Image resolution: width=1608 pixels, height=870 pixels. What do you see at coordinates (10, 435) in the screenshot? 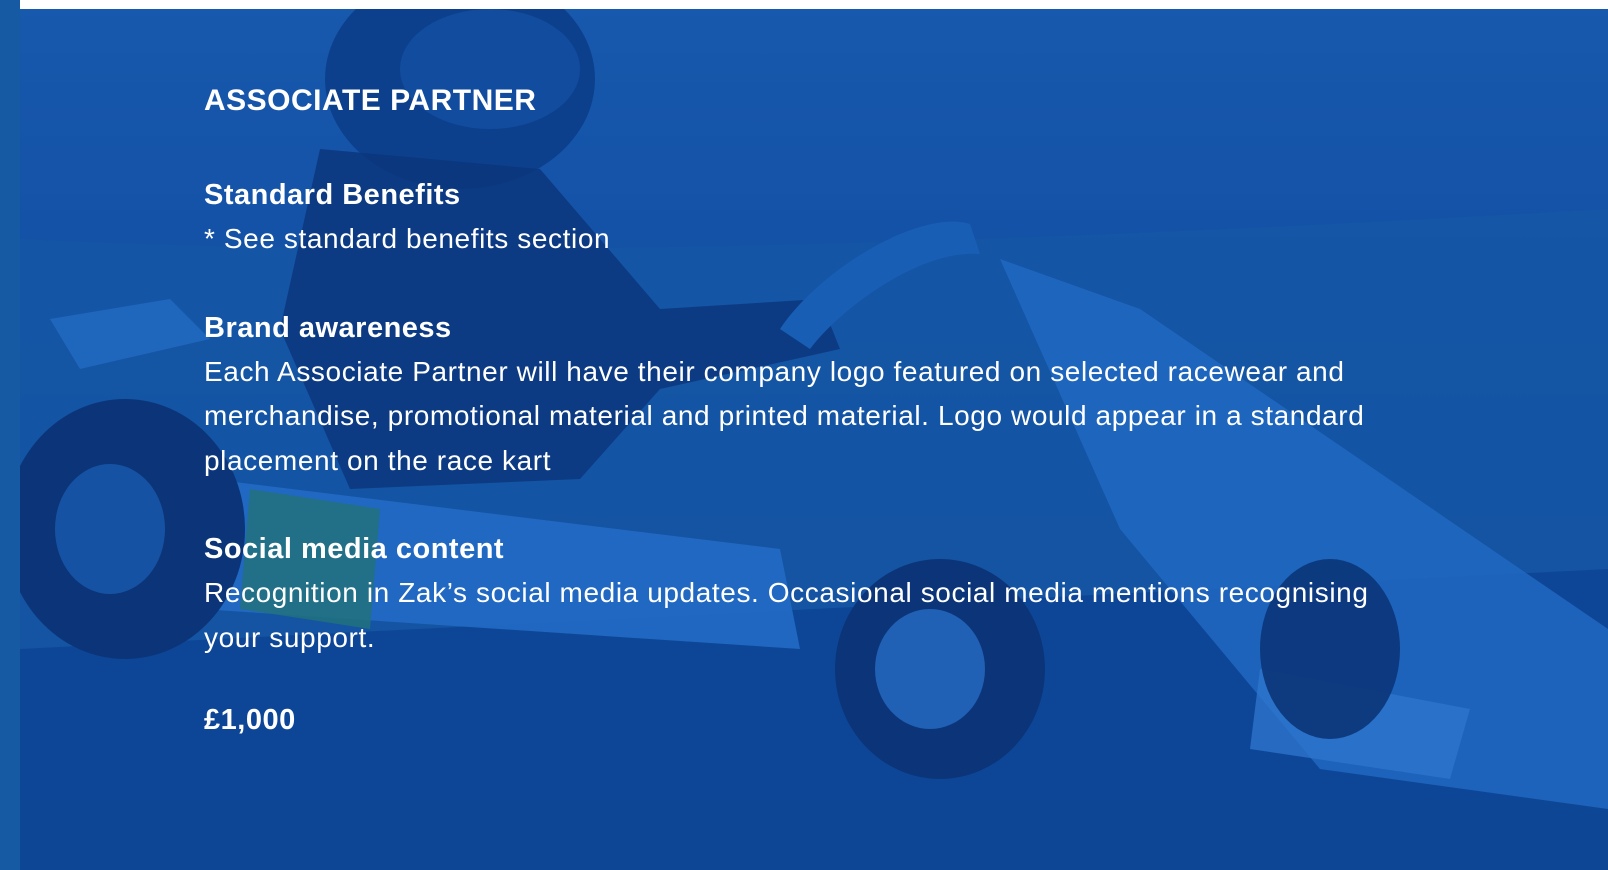
I see `left-blue-strip` at bounding box center [10, 435].